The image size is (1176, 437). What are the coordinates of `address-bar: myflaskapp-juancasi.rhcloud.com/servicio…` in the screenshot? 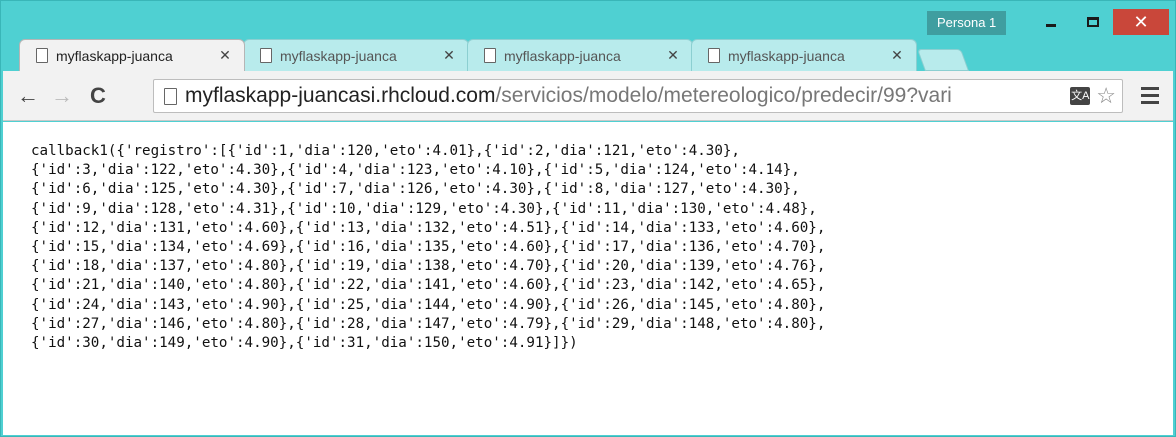 It's located at (638, 96).